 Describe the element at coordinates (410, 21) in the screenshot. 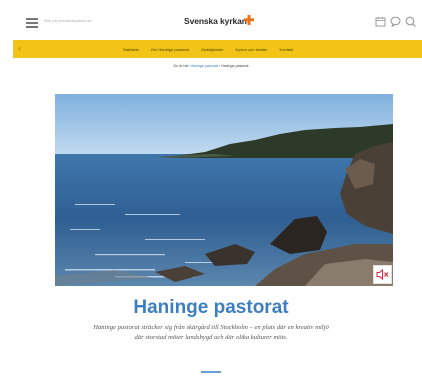

I see `search-icon` at that location.